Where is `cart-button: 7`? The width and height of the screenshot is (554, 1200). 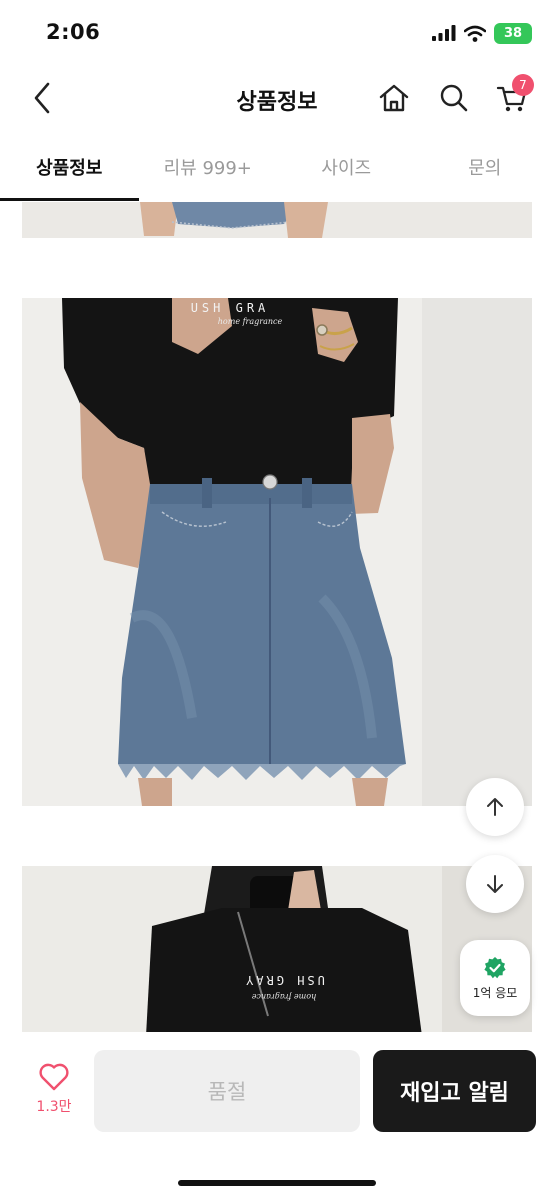
cart-button: 7 is located at coordinates (513, 96).